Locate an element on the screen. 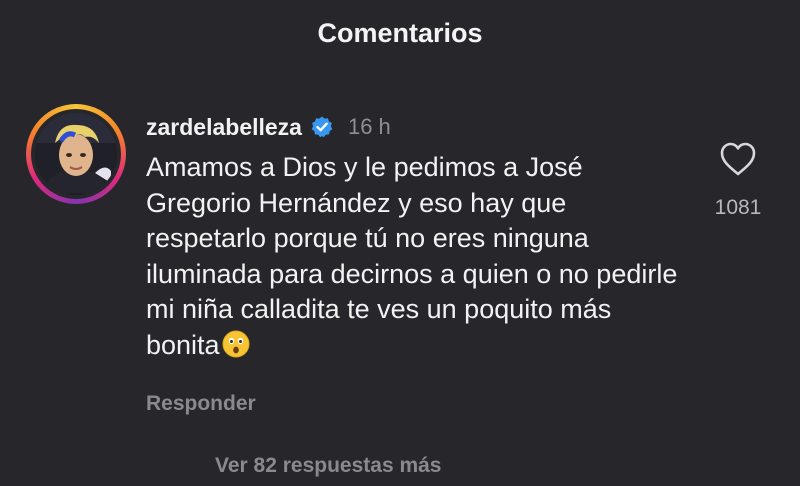 The image size is (800, 486). like-count: 1081 is located at coordinates (738, 207).